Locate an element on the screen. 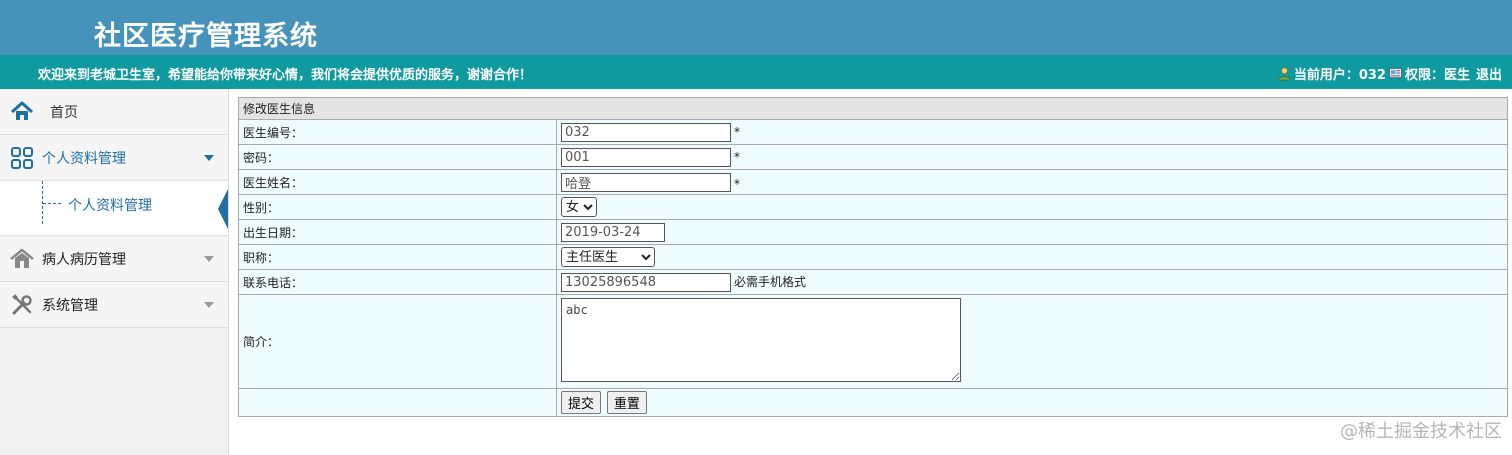 This screenshot has width=1512, height=455. form-row-phone: 联系电话： 必需手机格式 is located at coordinates (873, 282).